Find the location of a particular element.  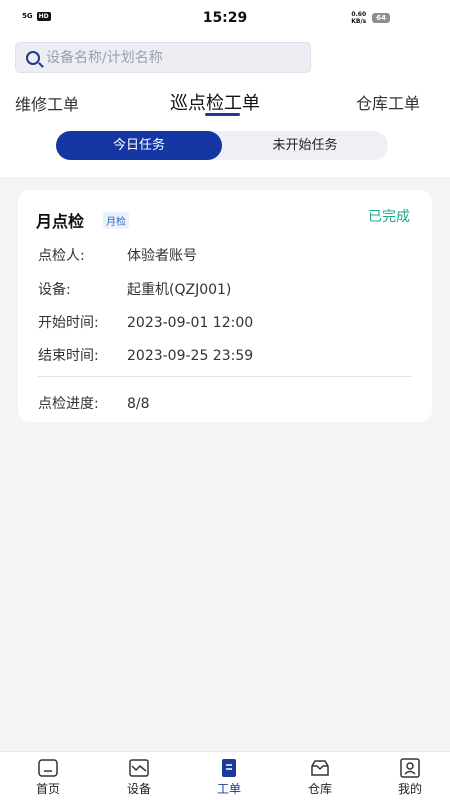

progress-label: 点检进度: is located at coordinates (68, 404).